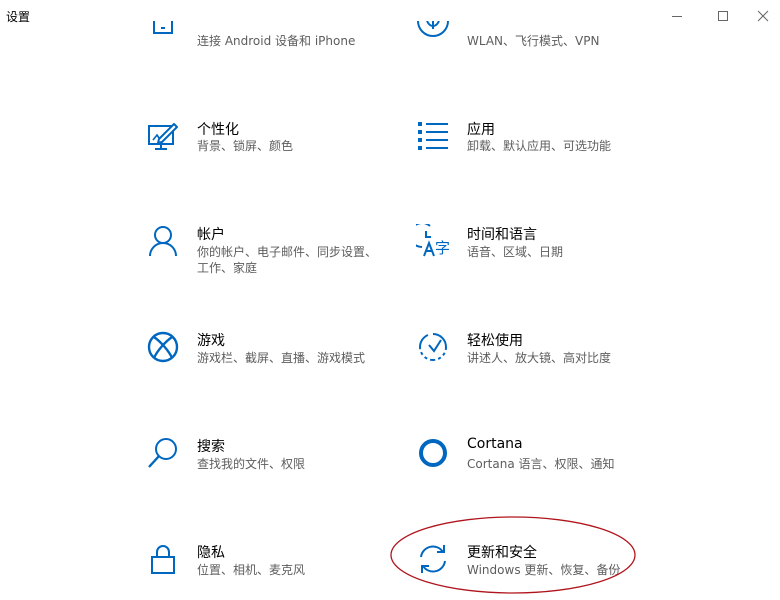 The image size is (780, 600). I want to click on tile-description: Cortana 语言、权限、通知, so click(541, 464).